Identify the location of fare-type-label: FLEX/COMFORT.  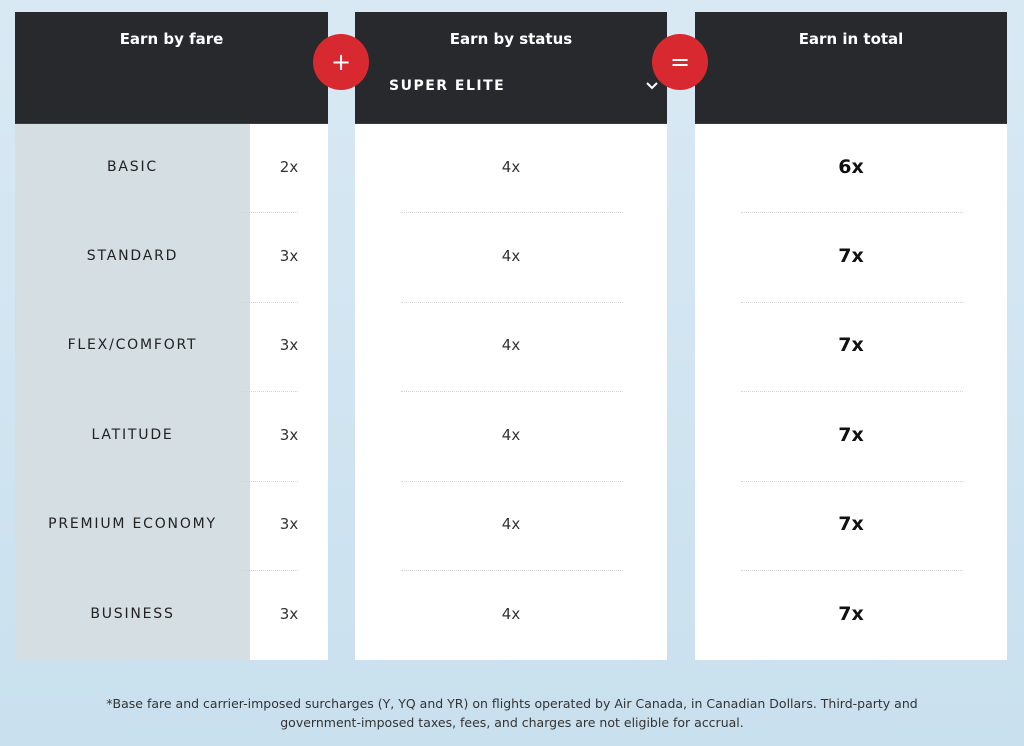
(132, 345).